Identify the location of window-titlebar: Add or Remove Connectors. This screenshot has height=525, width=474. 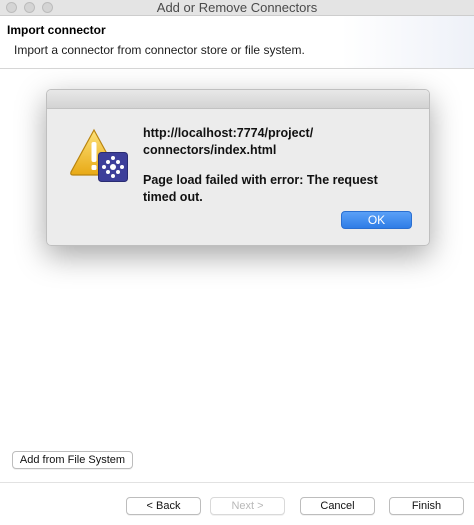
(237, 8).